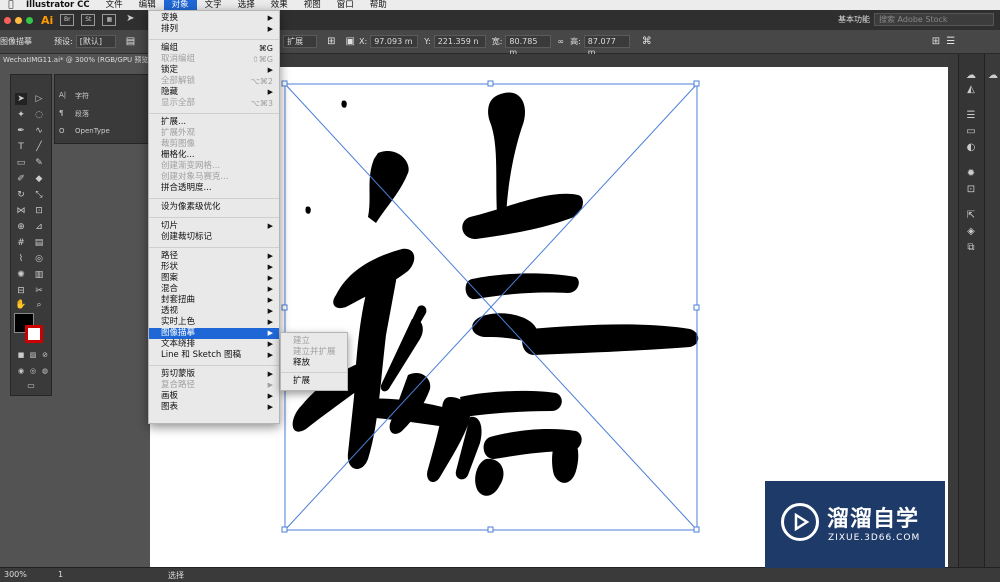 This screenshot has width=1000, height=582. I want to click on menu-item-compound-path: 复合路径 ▶, so click(214, 385).